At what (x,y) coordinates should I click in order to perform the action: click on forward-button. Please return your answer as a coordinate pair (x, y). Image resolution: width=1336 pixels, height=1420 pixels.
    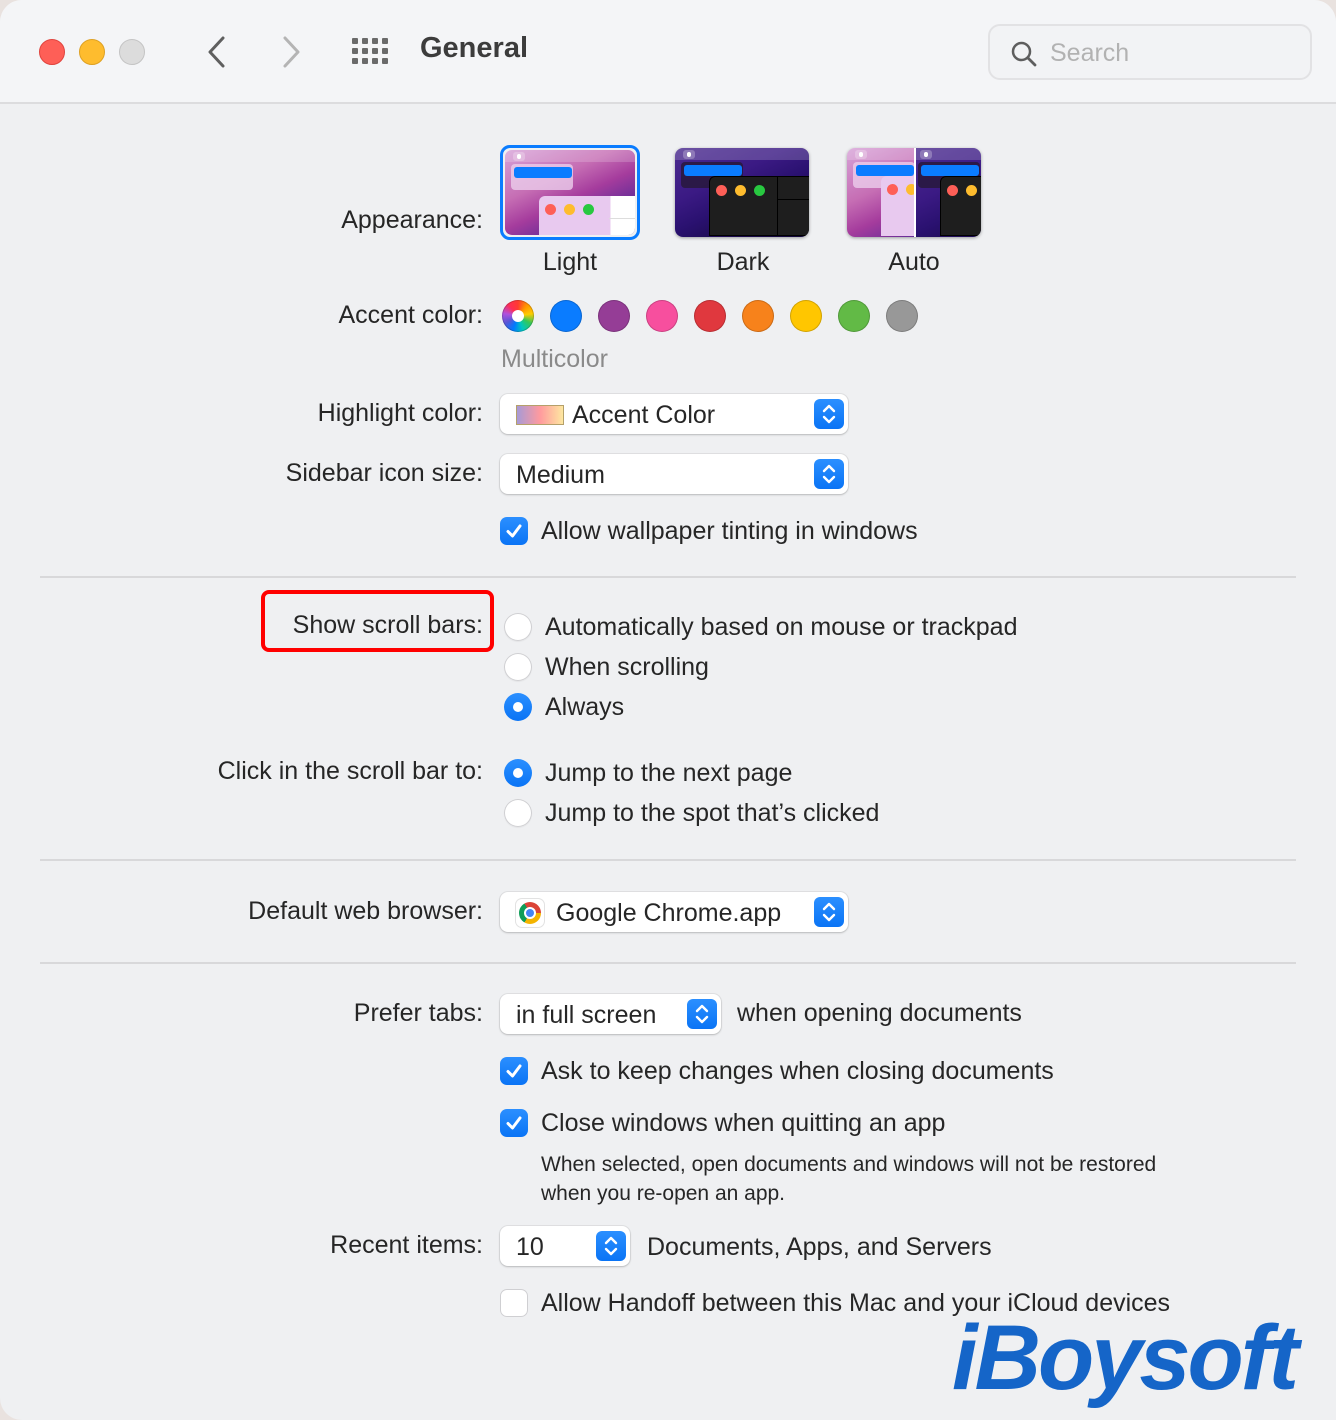
    Looking at the image, I should click on (291, 52).